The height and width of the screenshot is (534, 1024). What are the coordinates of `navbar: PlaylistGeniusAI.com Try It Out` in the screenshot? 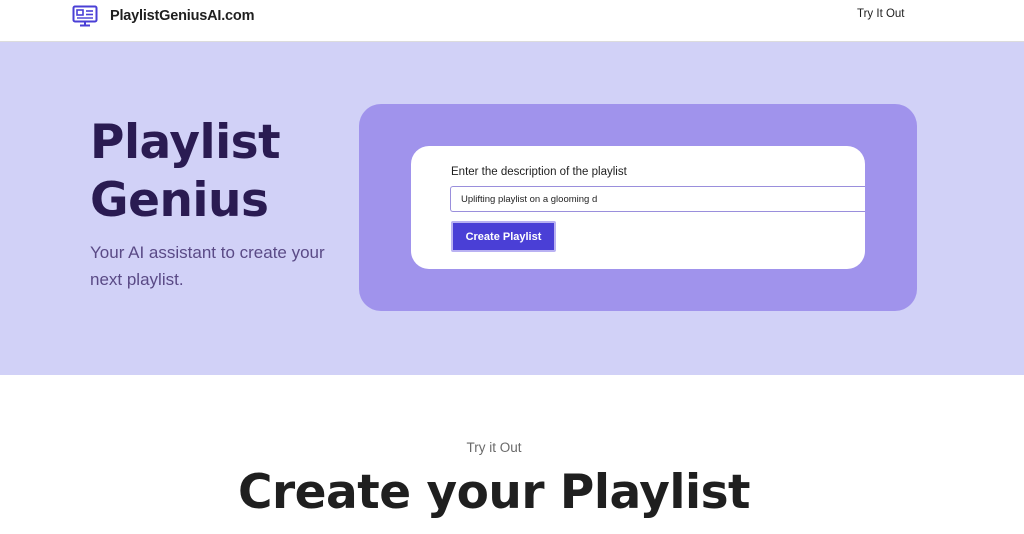 It's located at (512, 21).